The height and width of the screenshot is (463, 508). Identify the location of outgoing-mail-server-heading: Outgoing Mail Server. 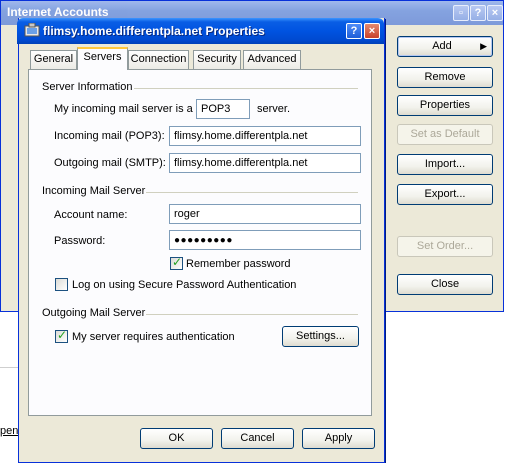
(94, 313).